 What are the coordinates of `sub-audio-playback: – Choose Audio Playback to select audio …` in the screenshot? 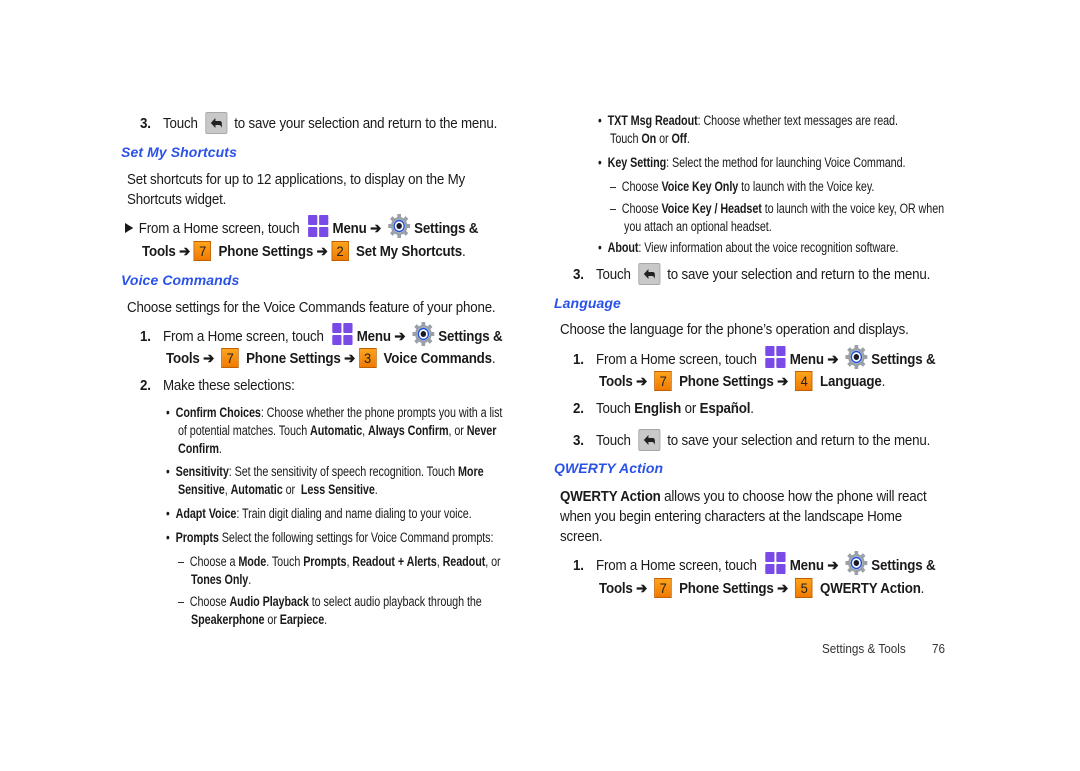 It's located at (330, 601).